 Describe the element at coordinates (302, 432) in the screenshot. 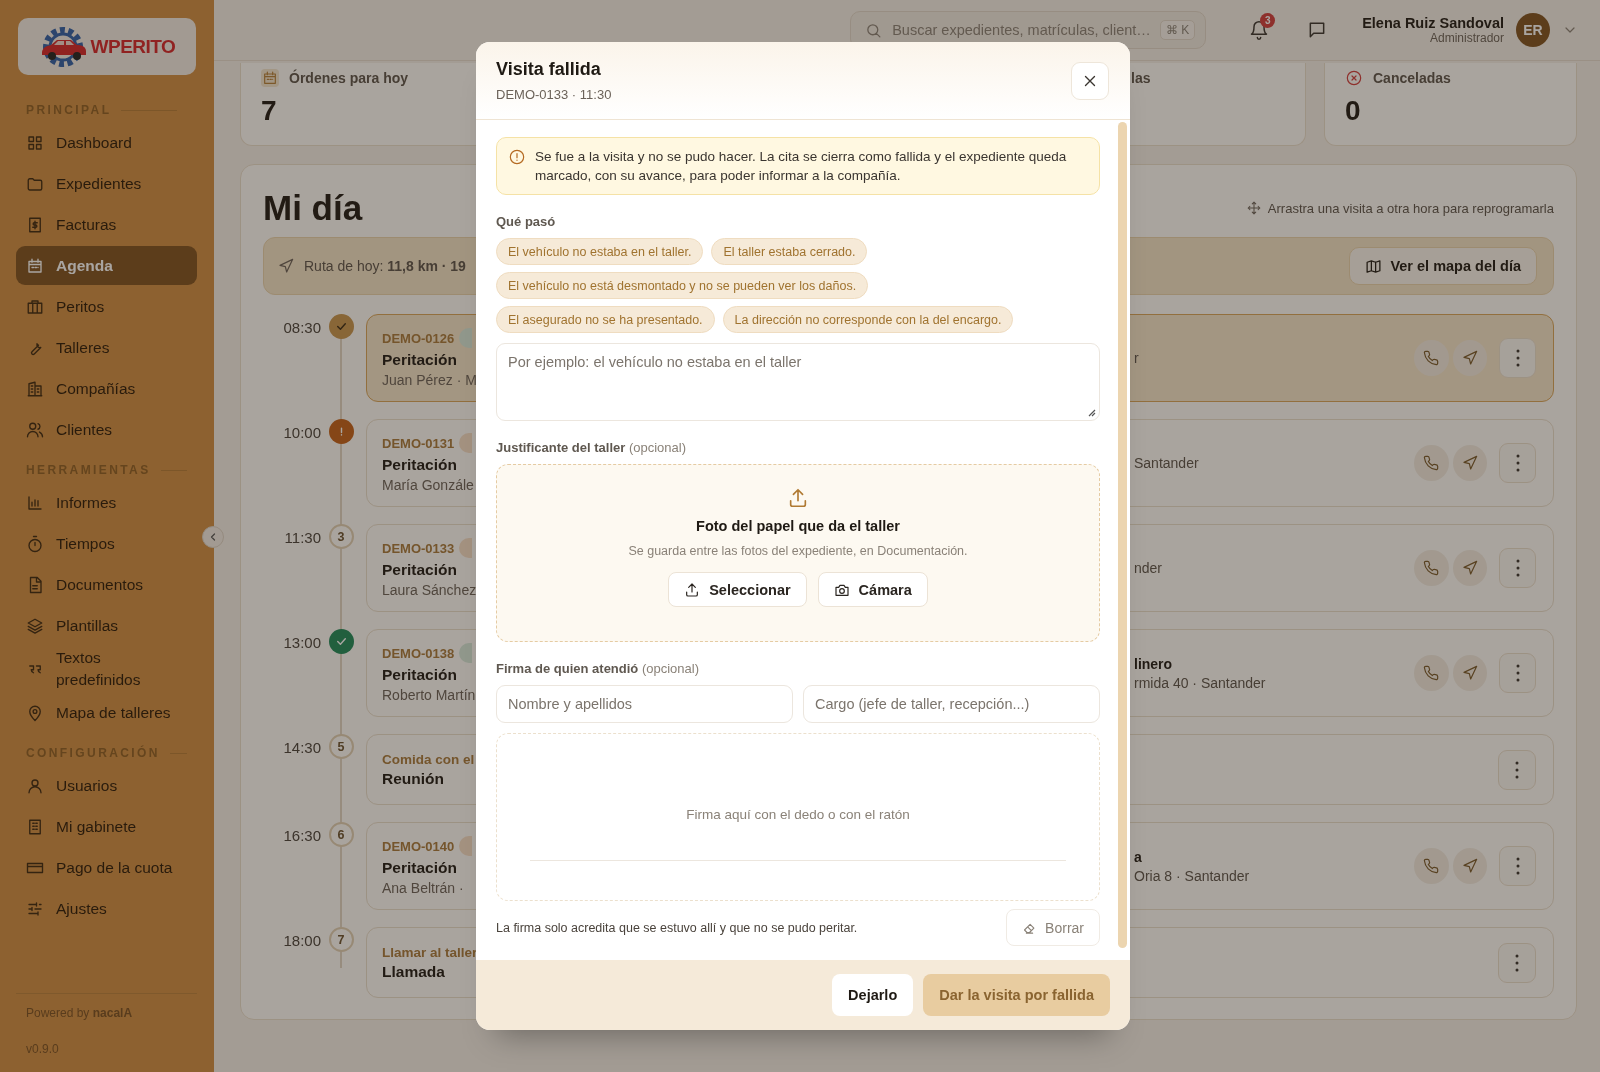

I see `time-label: 10:00` at that location.